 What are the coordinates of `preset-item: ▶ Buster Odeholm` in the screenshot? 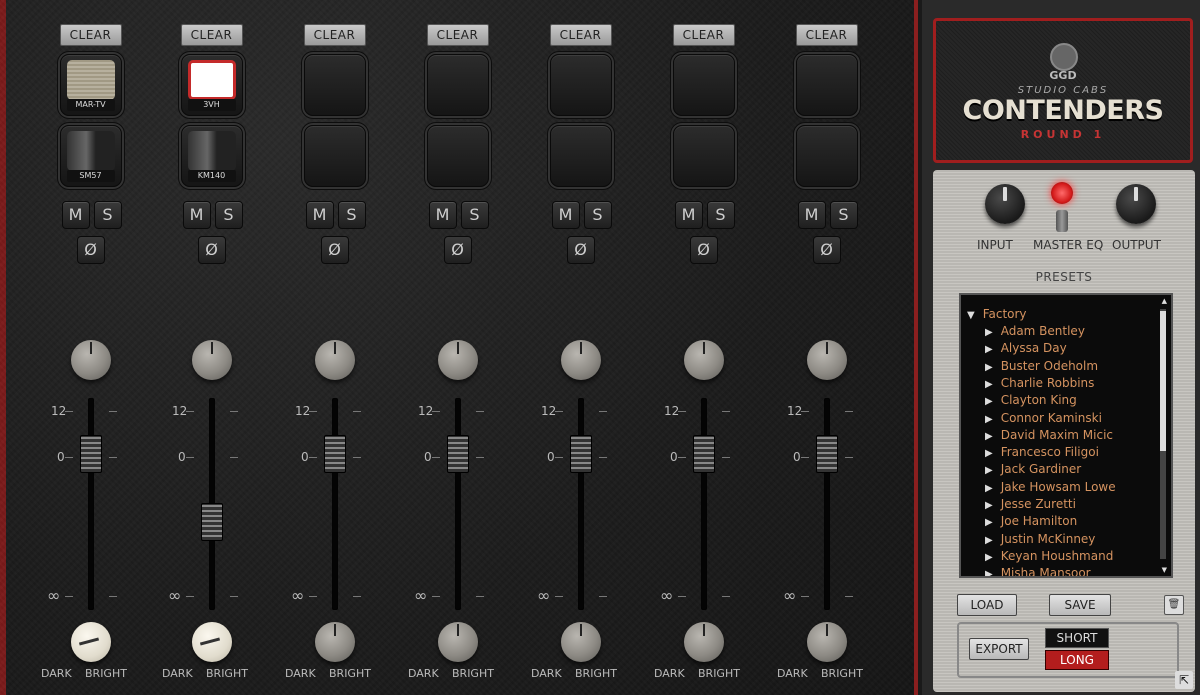 It's located at (1041, 366).